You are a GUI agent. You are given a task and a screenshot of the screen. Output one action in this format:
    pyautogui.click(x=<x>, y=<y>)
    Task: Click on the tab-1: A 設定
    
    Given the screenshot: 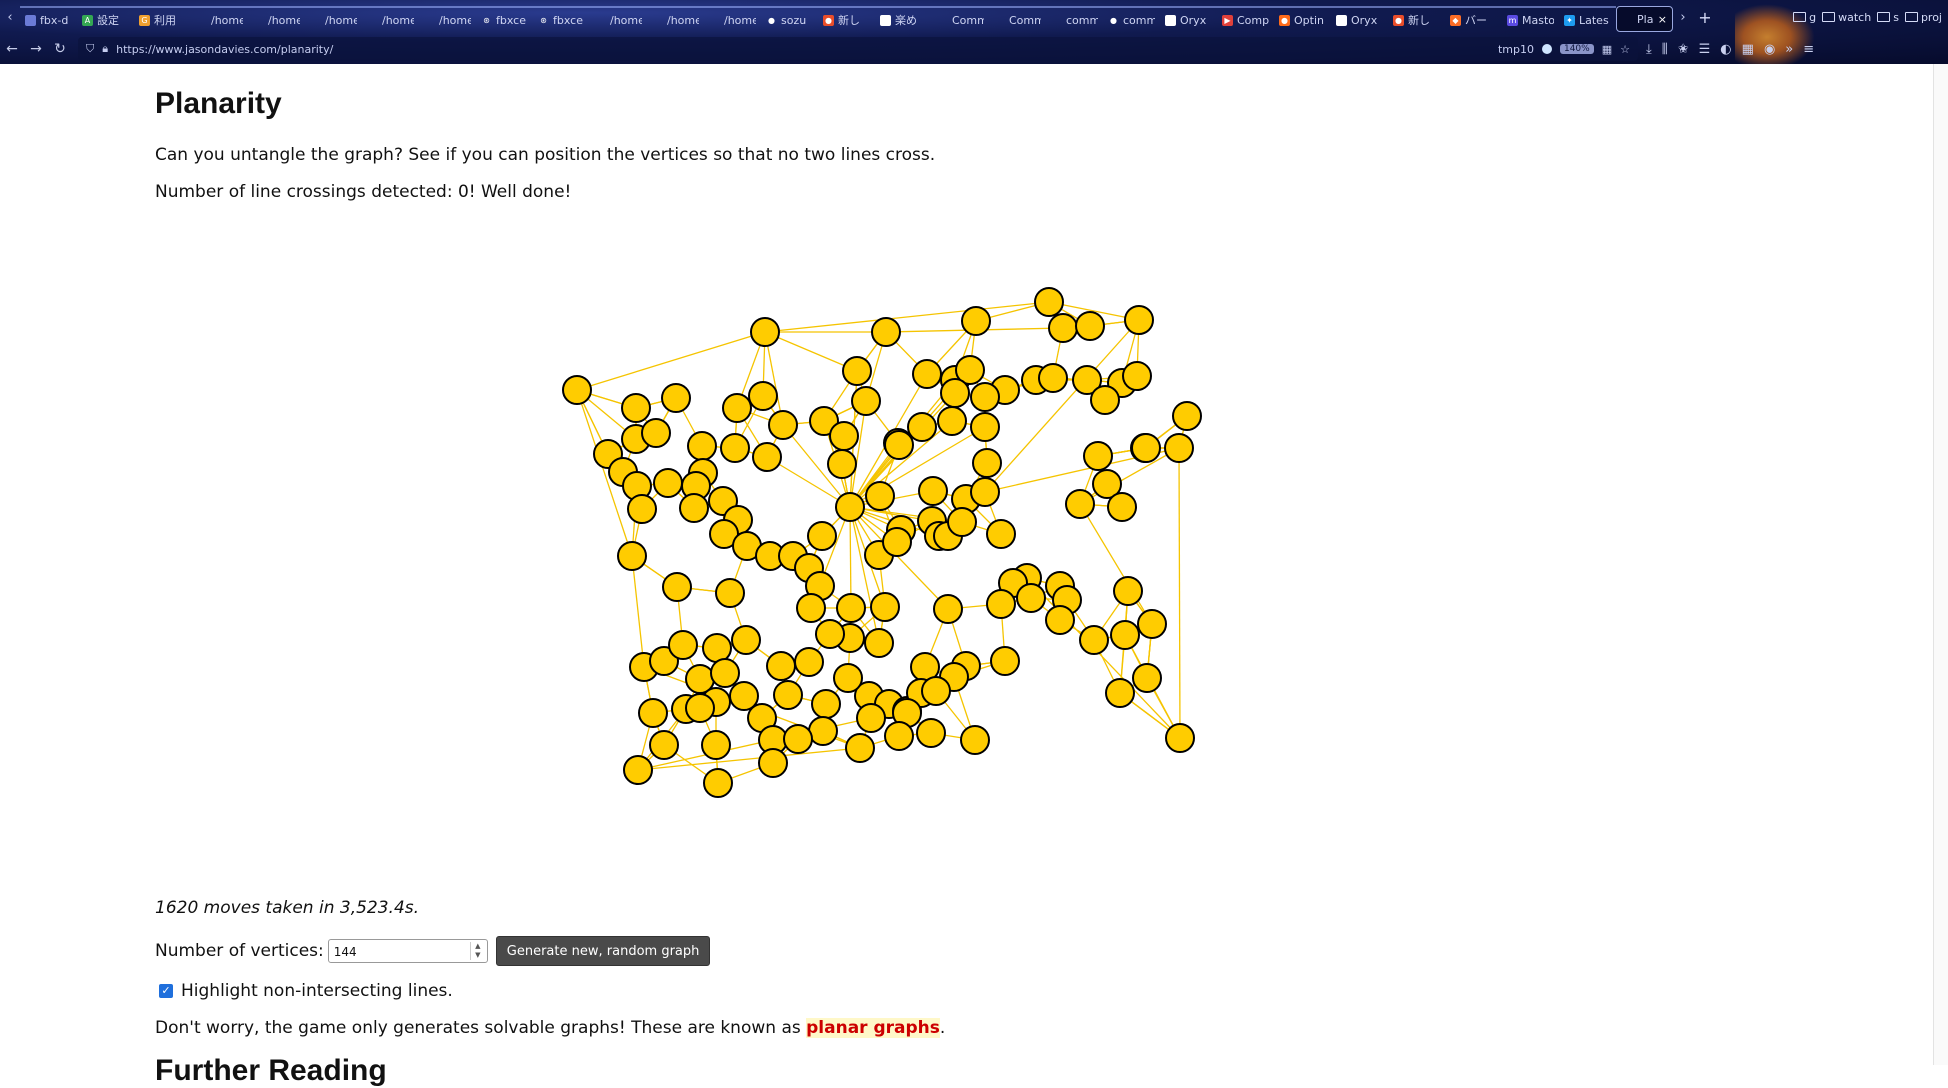 What is the action you would take?
    pyautogui.click(x=105, y=19)
    